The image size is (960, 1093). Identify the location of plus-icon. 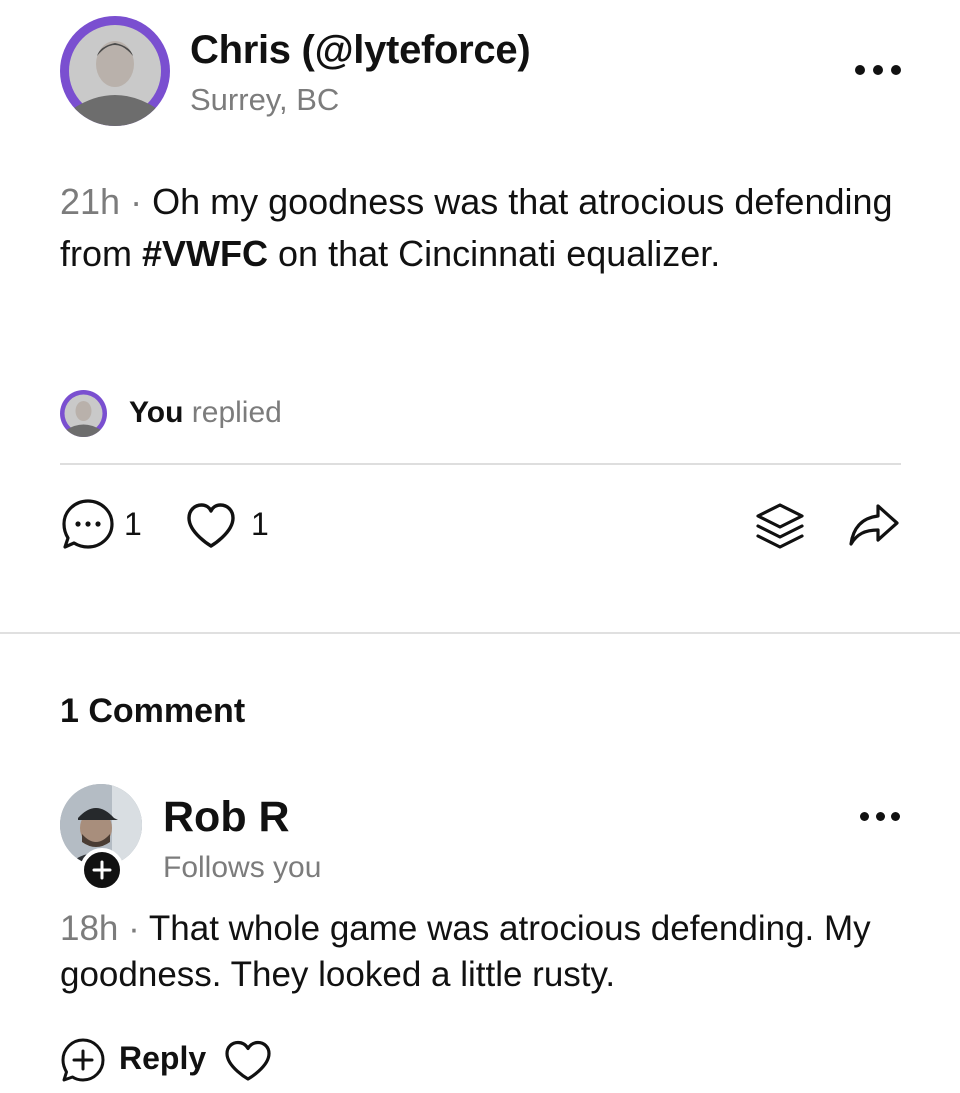
(102, 870).